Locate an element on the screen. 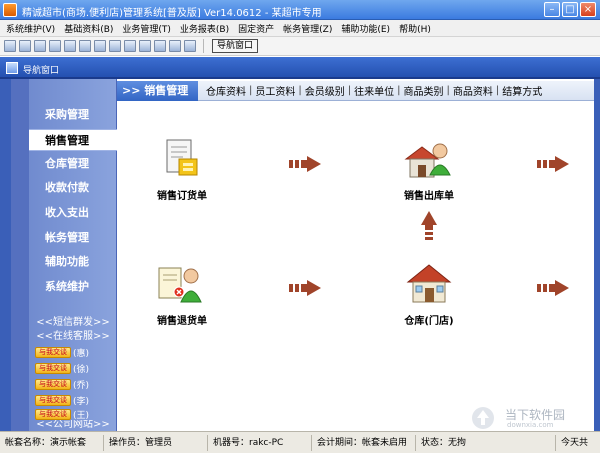 This screenshot has width=600, height=453. maximize-button: □ is located at coordinates (570, 9).